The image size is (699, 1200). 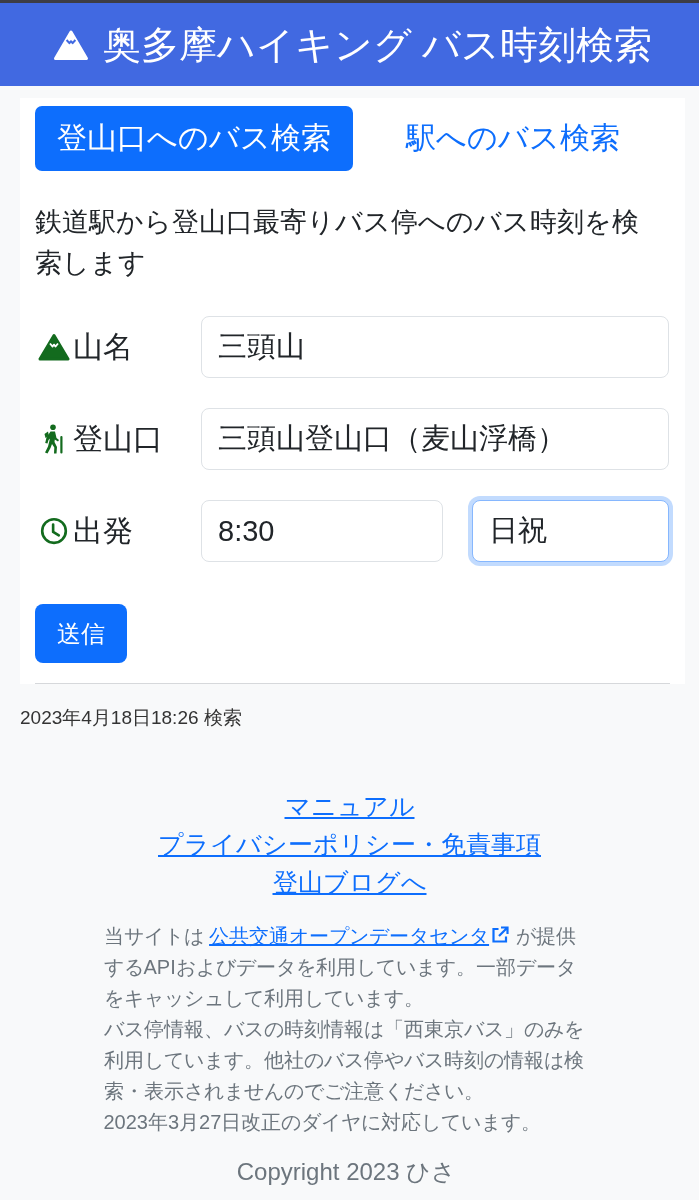 What do you see at coordinates (322, 531) in the screenshot?
I see `departure-time-field: 8:30` at bounding box center [322, 531].